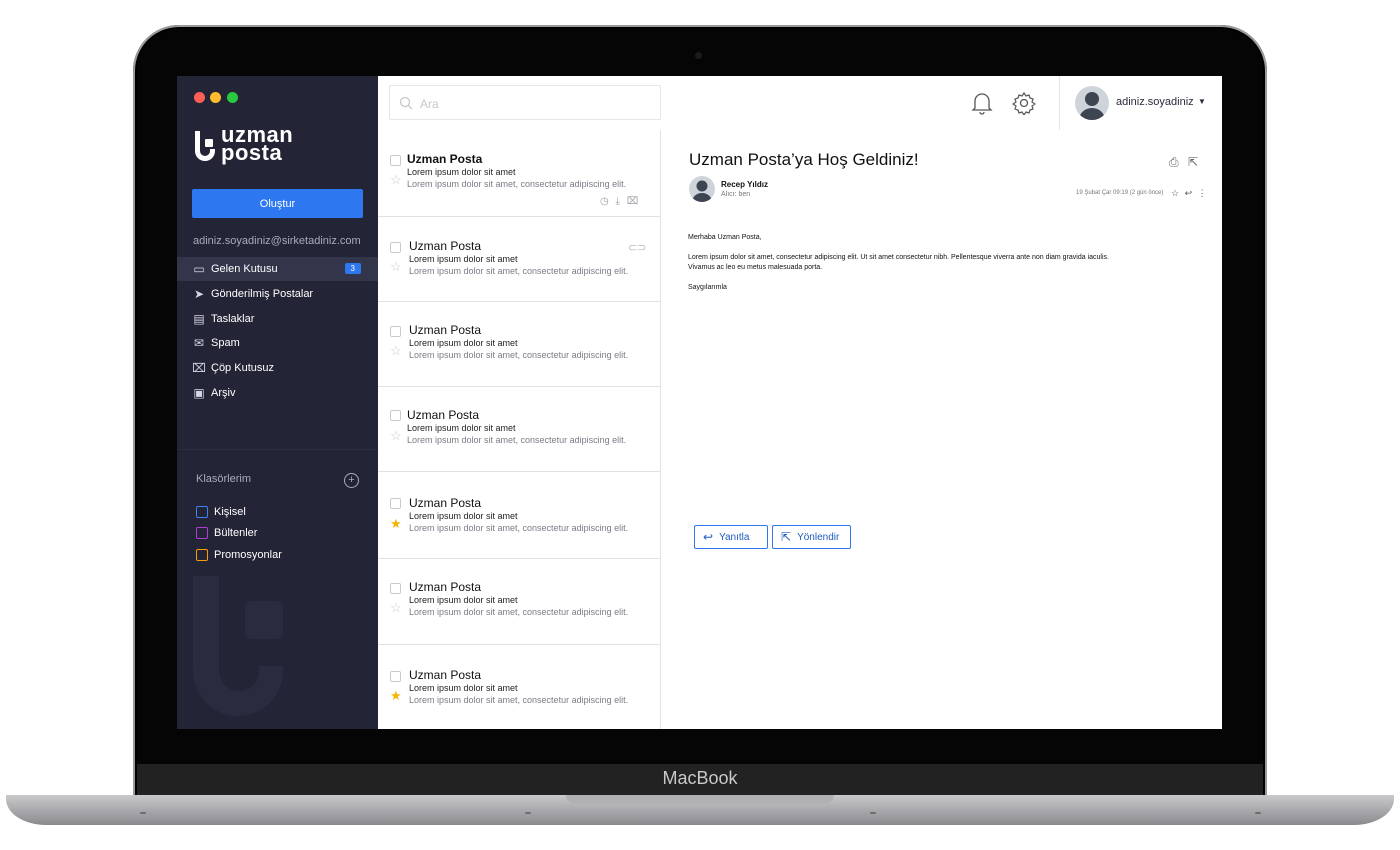  What do you see at coordinates (800, 103) in the screenshot?
I see `top-bar: adiniz.soyadiniz ▼` at bounding box center [800, 103].